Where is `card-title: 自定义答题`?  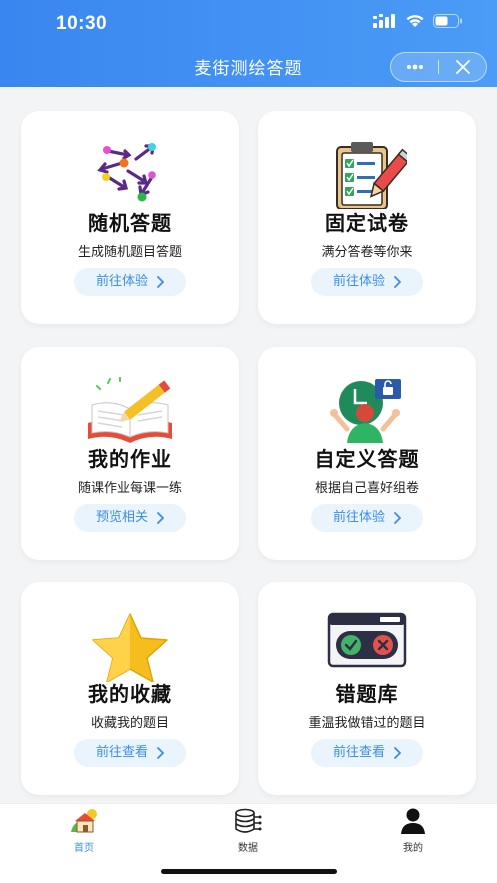
card-title: 自定义答题 is located at coordinates (367, 459).